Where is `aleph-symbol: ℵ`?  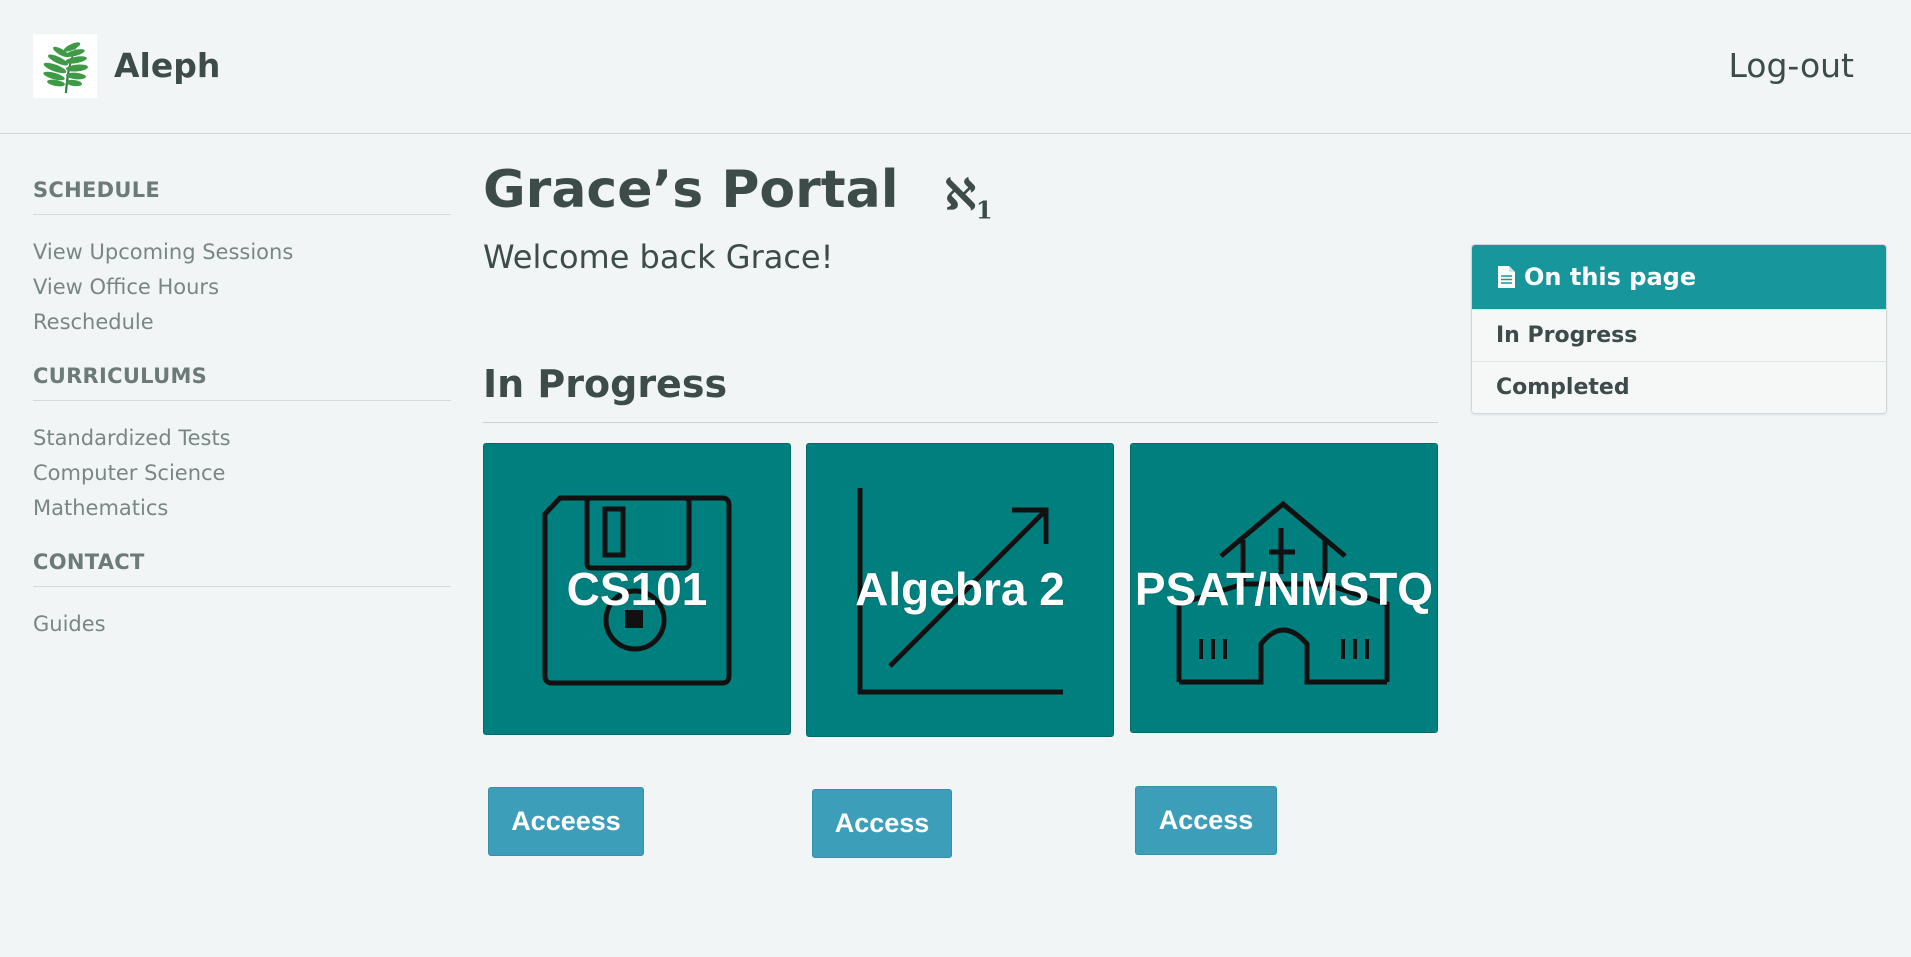 aleph-symbol: ℵ is located at coordinates (960, 194).